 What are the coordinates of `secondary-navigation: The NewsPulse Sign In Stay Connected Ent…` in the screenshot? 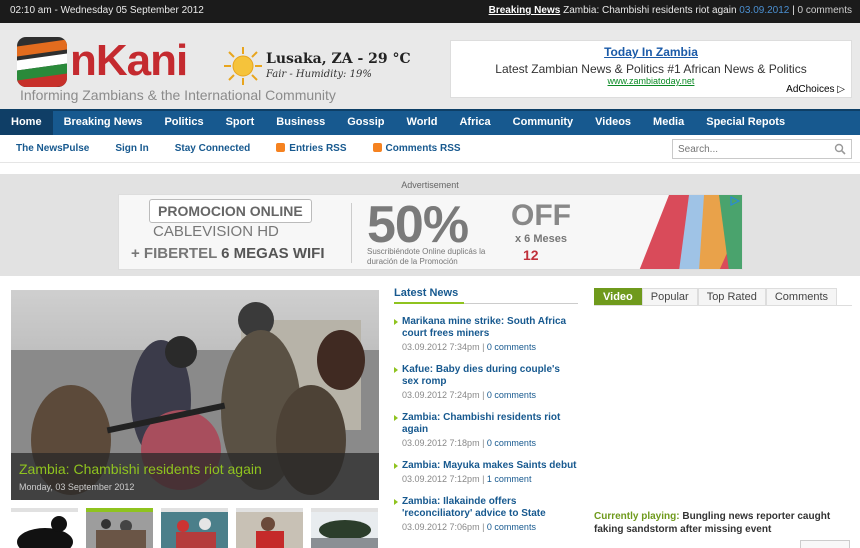 It's located at (430, 149).